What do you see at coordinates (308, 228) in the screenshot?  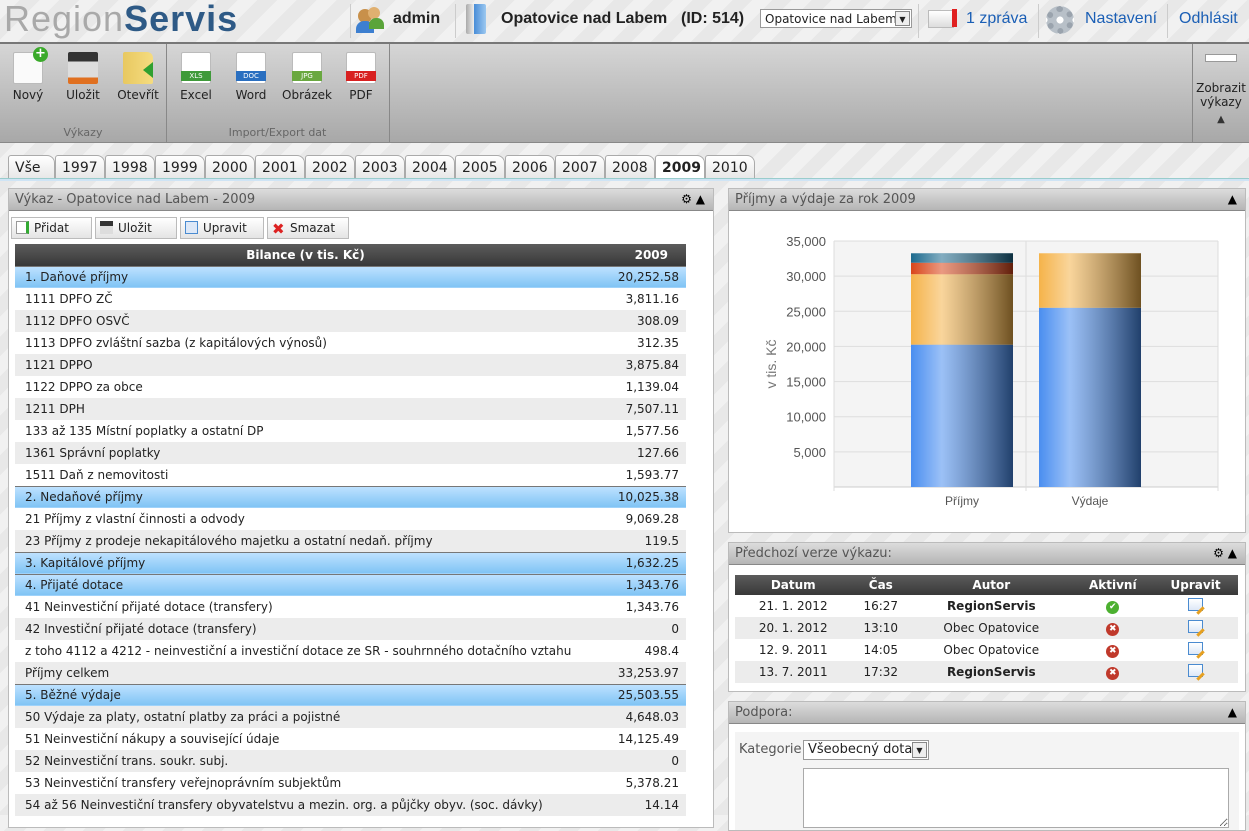 I see `delete-button: ✖ Smazat` at bounding box center [308, 228].